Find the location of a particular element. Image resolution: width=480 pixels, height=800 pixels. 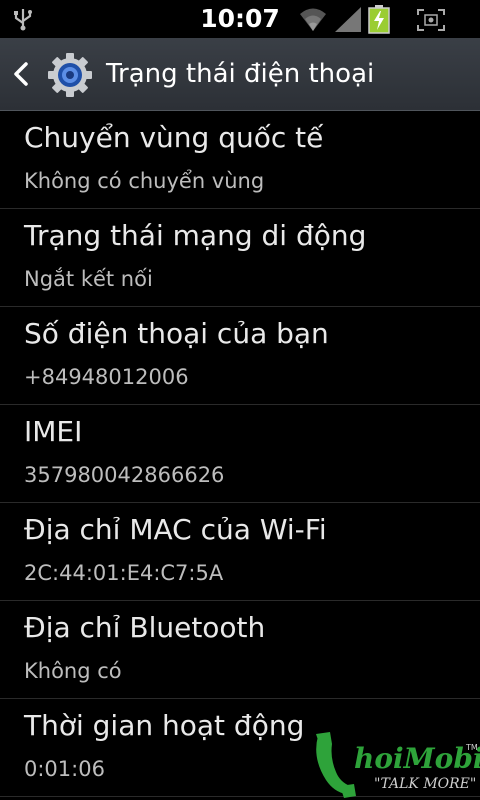

action-bar: Trạng thái điện thoại is located at coordinates (240, 74).